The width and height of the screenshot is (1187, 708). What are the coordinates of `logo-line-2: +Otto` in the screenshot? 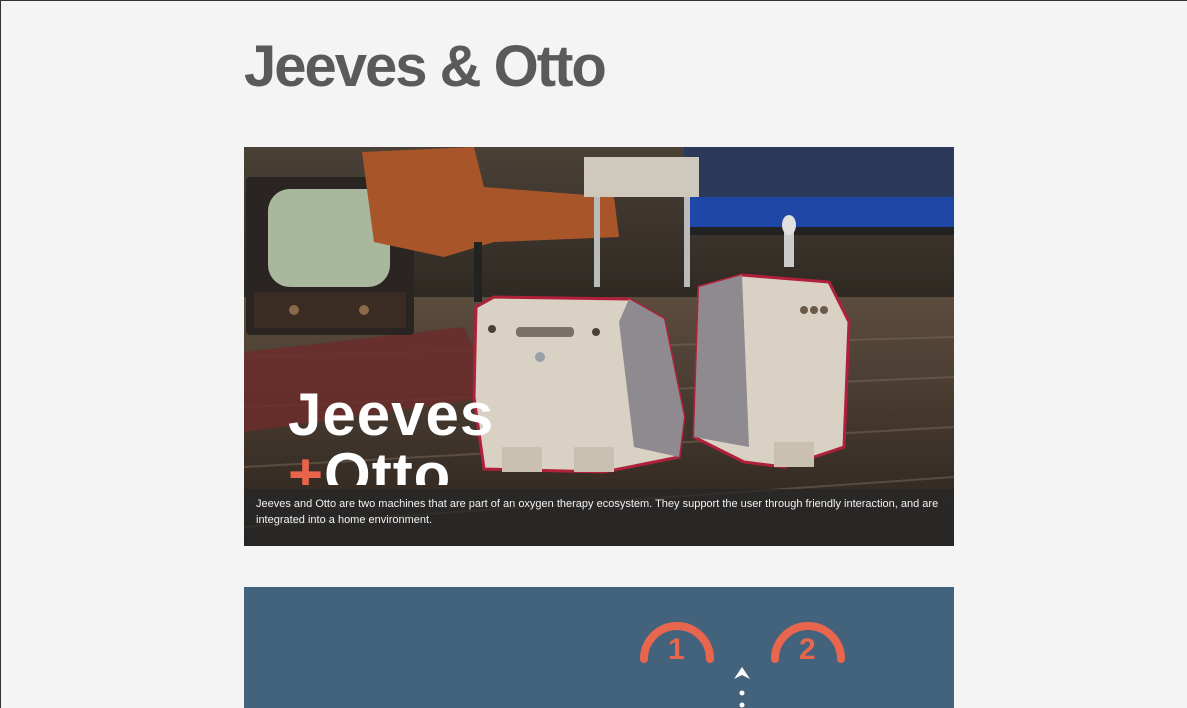 It's located at (391, 465).